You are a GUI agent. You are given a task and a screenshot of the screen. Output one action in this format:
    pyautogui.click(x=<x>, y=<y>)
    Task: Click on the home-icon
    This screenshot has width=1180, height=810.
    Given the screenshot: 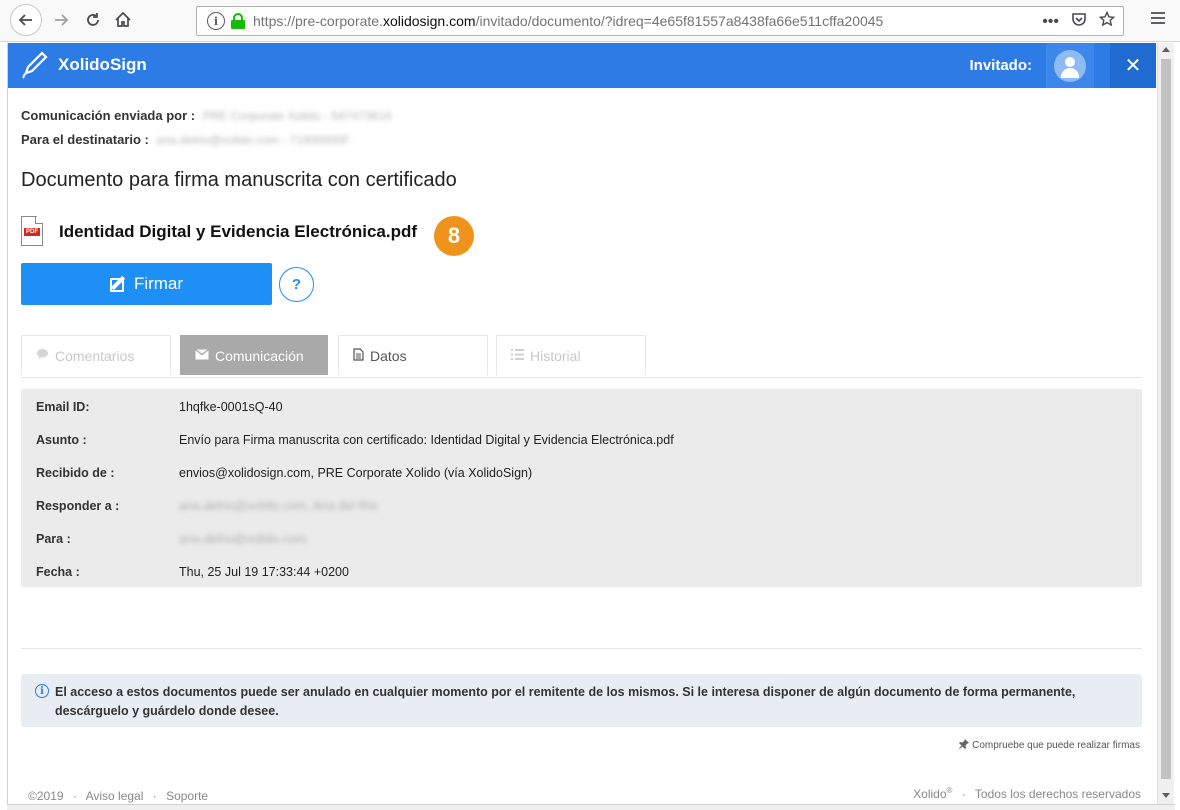 What is the action you would take?
    pyautogui.click(x=123, y=20)
    